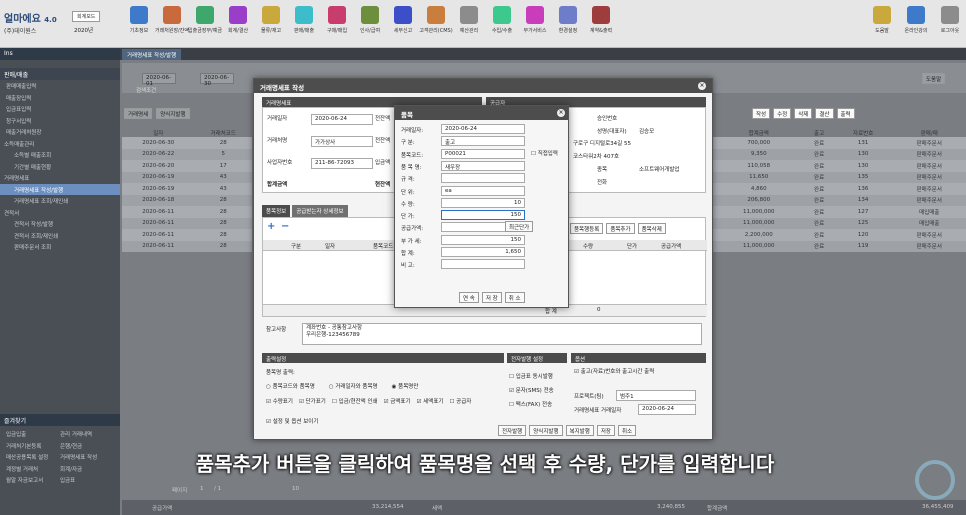 The image size is (966, 515). I want to click on toolbar-item-11: 수입/수출, so click(502, 25).